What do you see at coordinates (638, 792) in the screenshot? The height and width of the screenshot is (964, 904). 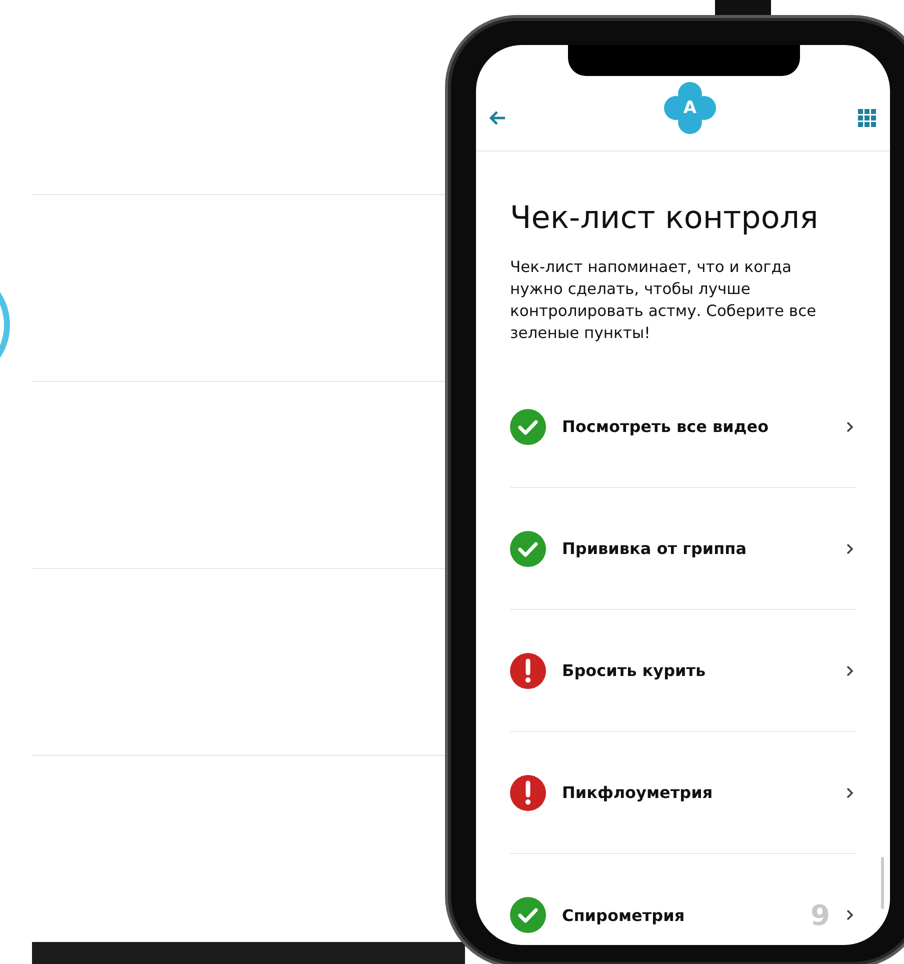 I see `item-label: Пикфлоуметрия` at bounding box center [638, 792].